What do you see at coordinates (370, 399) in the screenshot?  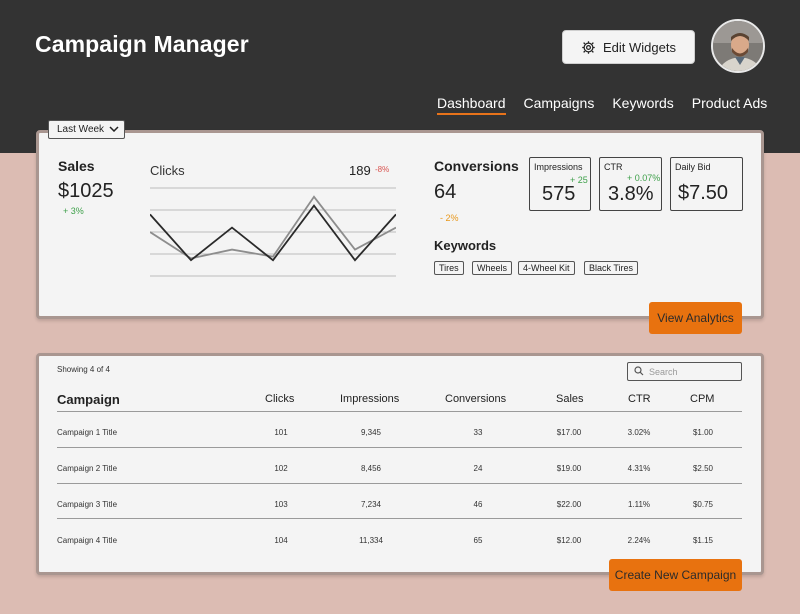 I see `column-header-impressions: Impressions` at bounding box center [370, 399].